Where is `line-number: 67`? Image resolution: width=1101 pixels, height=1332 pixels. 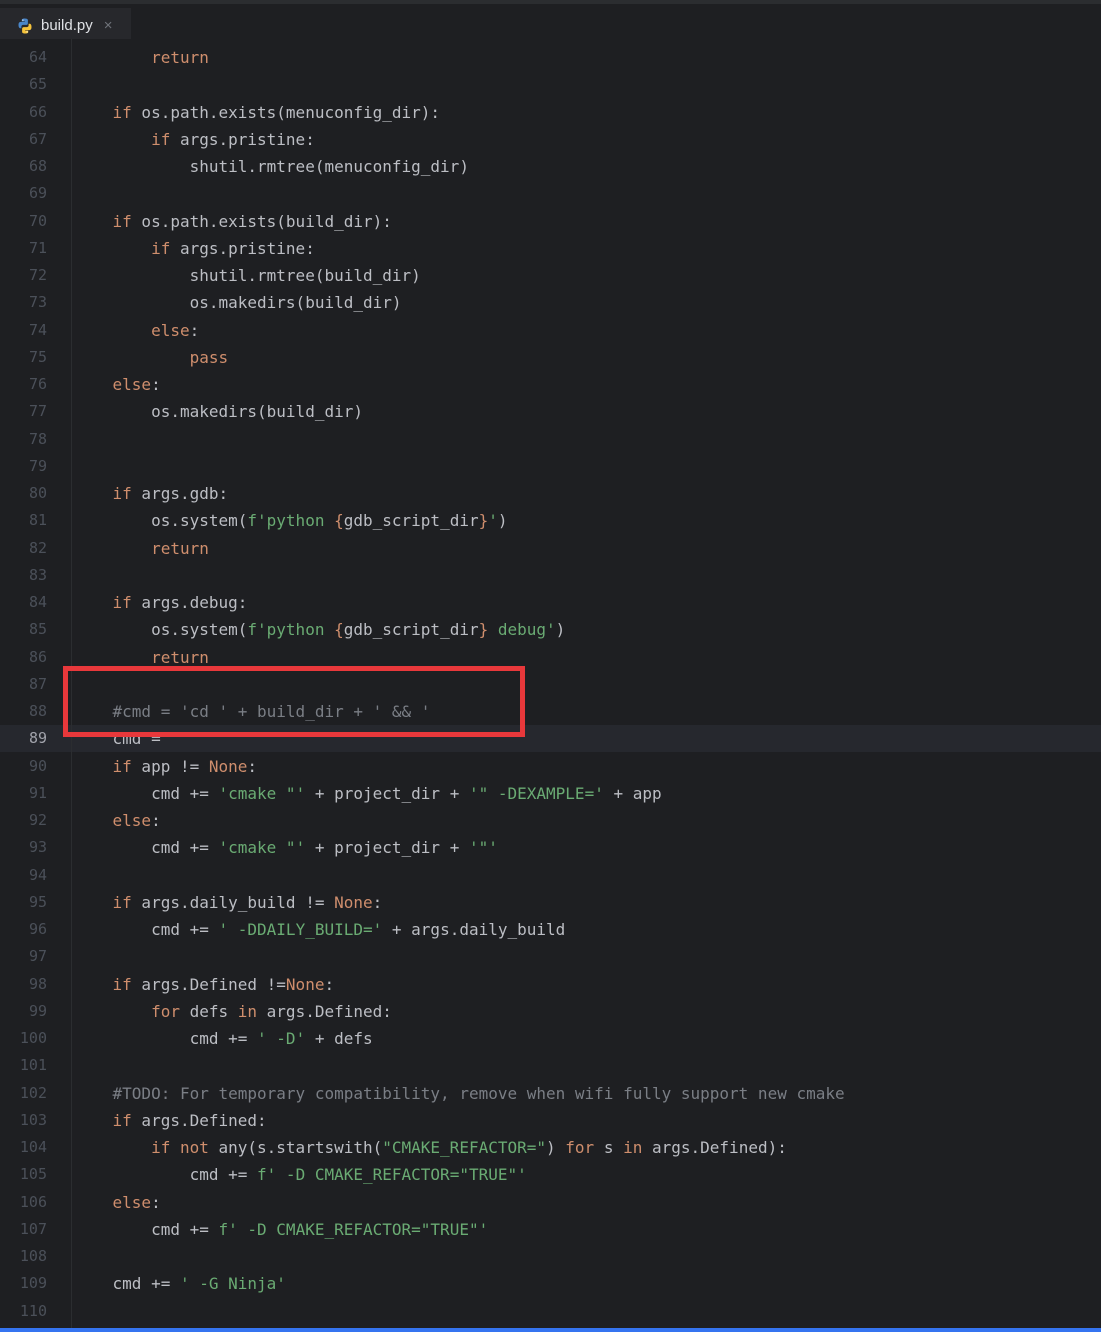
line-number: 67 is located at coordinates (23, 139).